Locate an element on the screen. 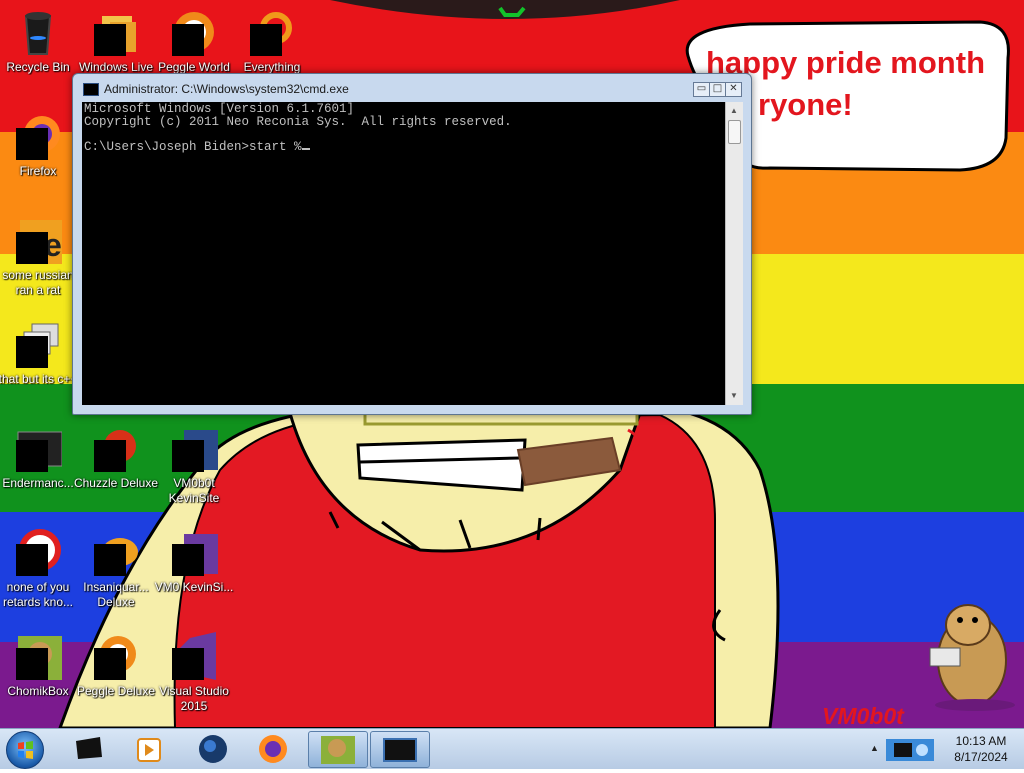 The height and width of the screenshot is (773, 1024). taskbar-media-player is located at coordinates (149, 748).